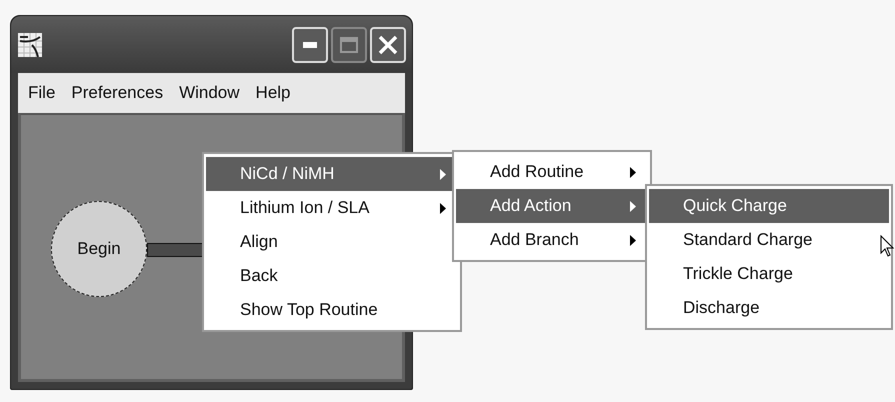  What do you see at coordinates (552, 206) in the screenshot?
I see `menu-item: Add Action` at bounding box center [552, 206].